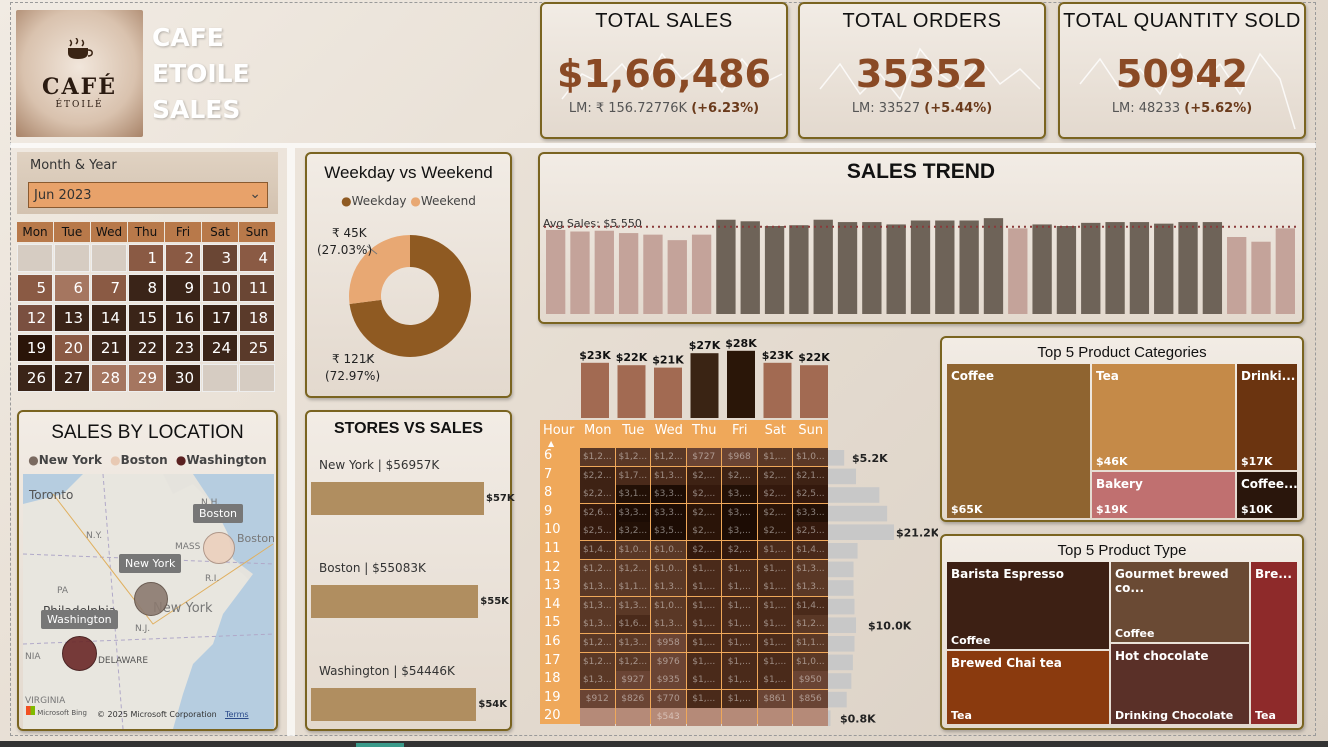 The image size is (1328, 747). What do you see at coordinates (703, 457) in the screenshot?
I see `heatmap-cell: $727` at bounding box center [703, 457].